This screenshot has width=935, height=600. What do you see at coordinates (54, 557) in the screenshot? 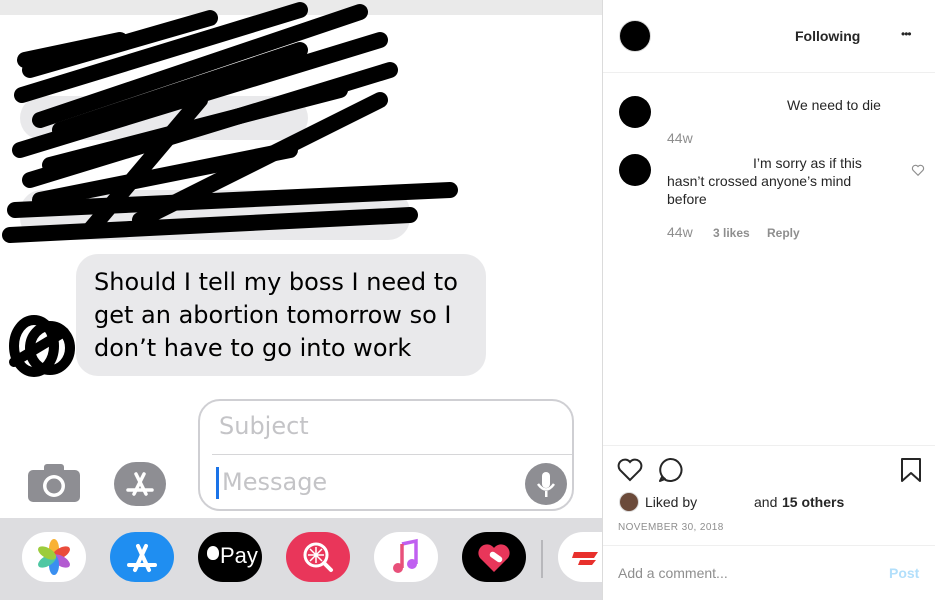
I see `photos-app-icon` at bounding box center [54, 557].